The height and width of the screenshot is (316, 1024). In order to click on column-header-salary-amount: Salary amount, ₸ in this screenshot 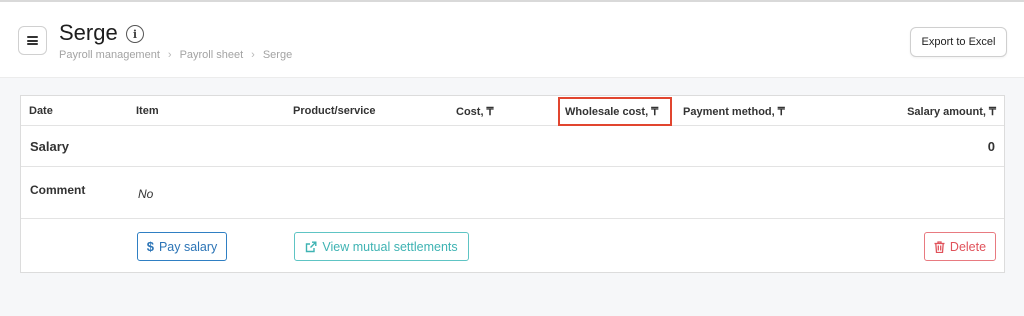, I will do `click(951, 111)`.